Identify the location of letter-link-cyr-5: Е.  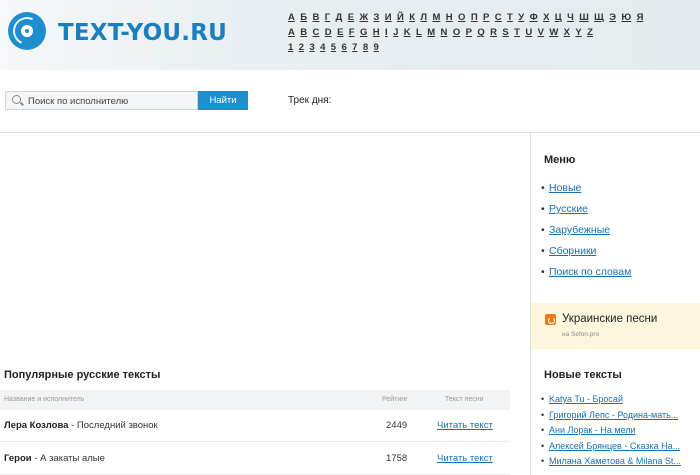
(351, 17).